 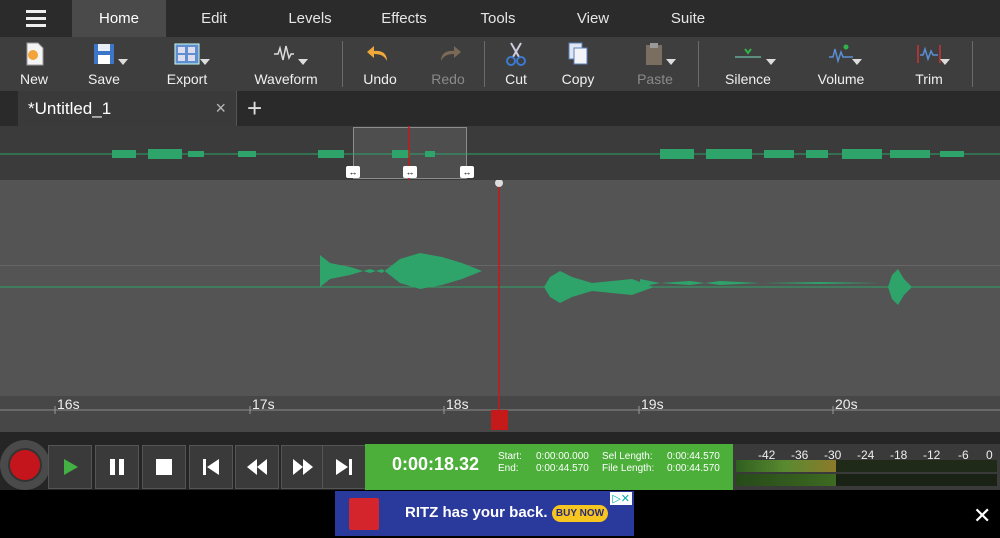 What do you see at coordinates (562, 456) in the screenshot?
I see `start-value: 0:00:00.000` at bounding box center [562, 456].